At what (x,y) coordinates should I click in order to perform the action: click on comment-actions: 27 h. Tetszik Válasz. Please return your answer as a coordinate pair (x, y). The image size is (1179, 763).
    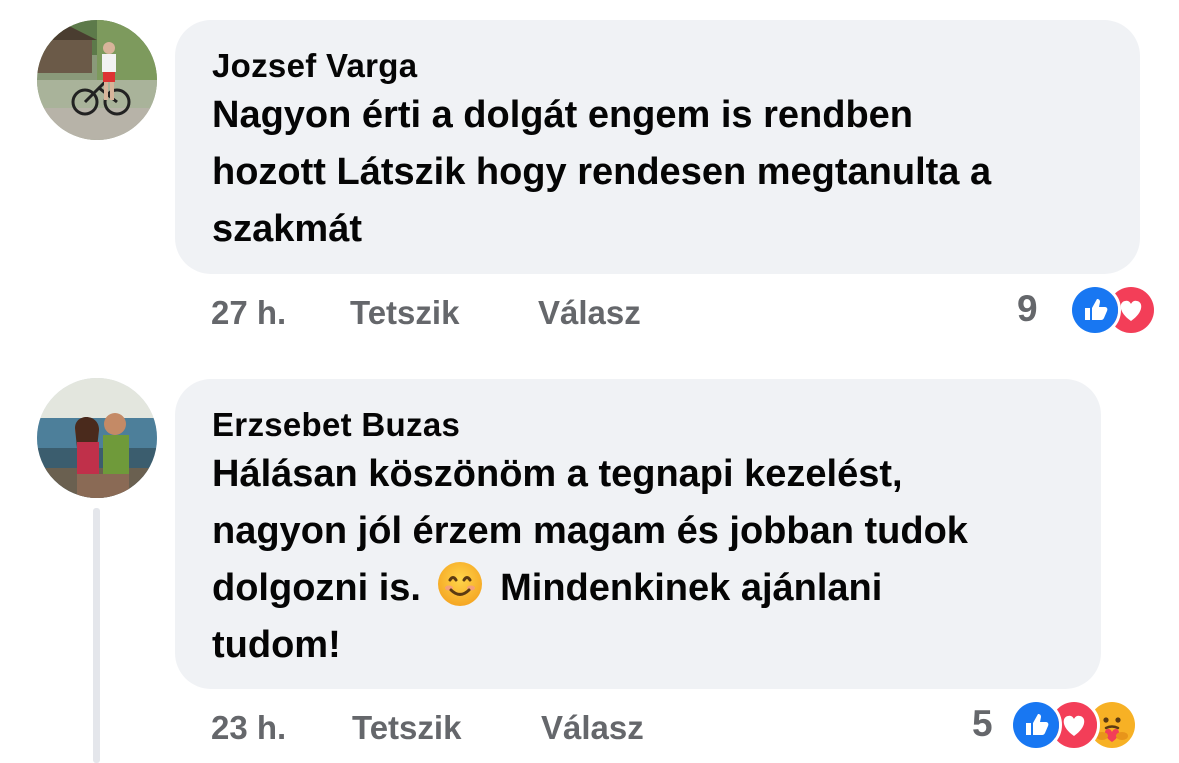
    Looking at the image, I should click on (461, 313).